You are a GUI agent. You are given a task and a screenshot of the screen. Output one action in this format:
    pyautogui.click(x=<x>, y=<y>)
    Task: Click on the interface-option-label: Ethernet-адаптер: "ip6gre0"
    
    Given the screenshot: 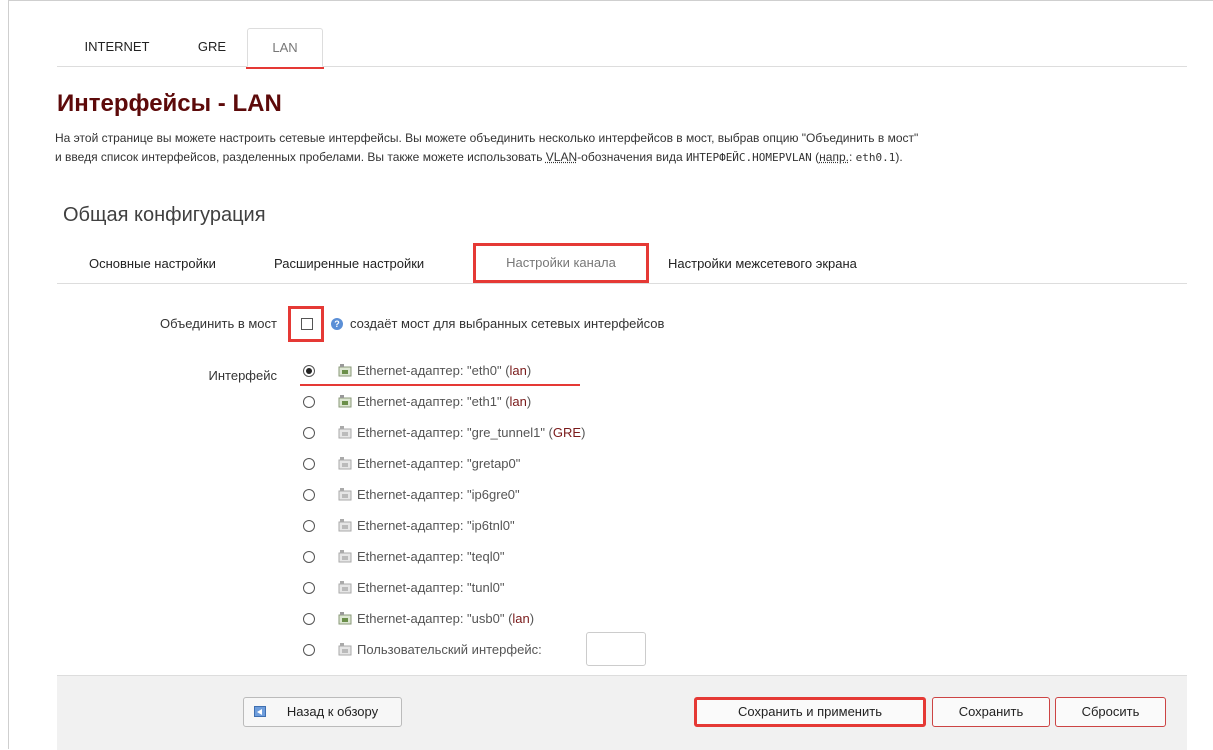 What is the action you would take?
    pyautogui.click(x=438, y=494)
    